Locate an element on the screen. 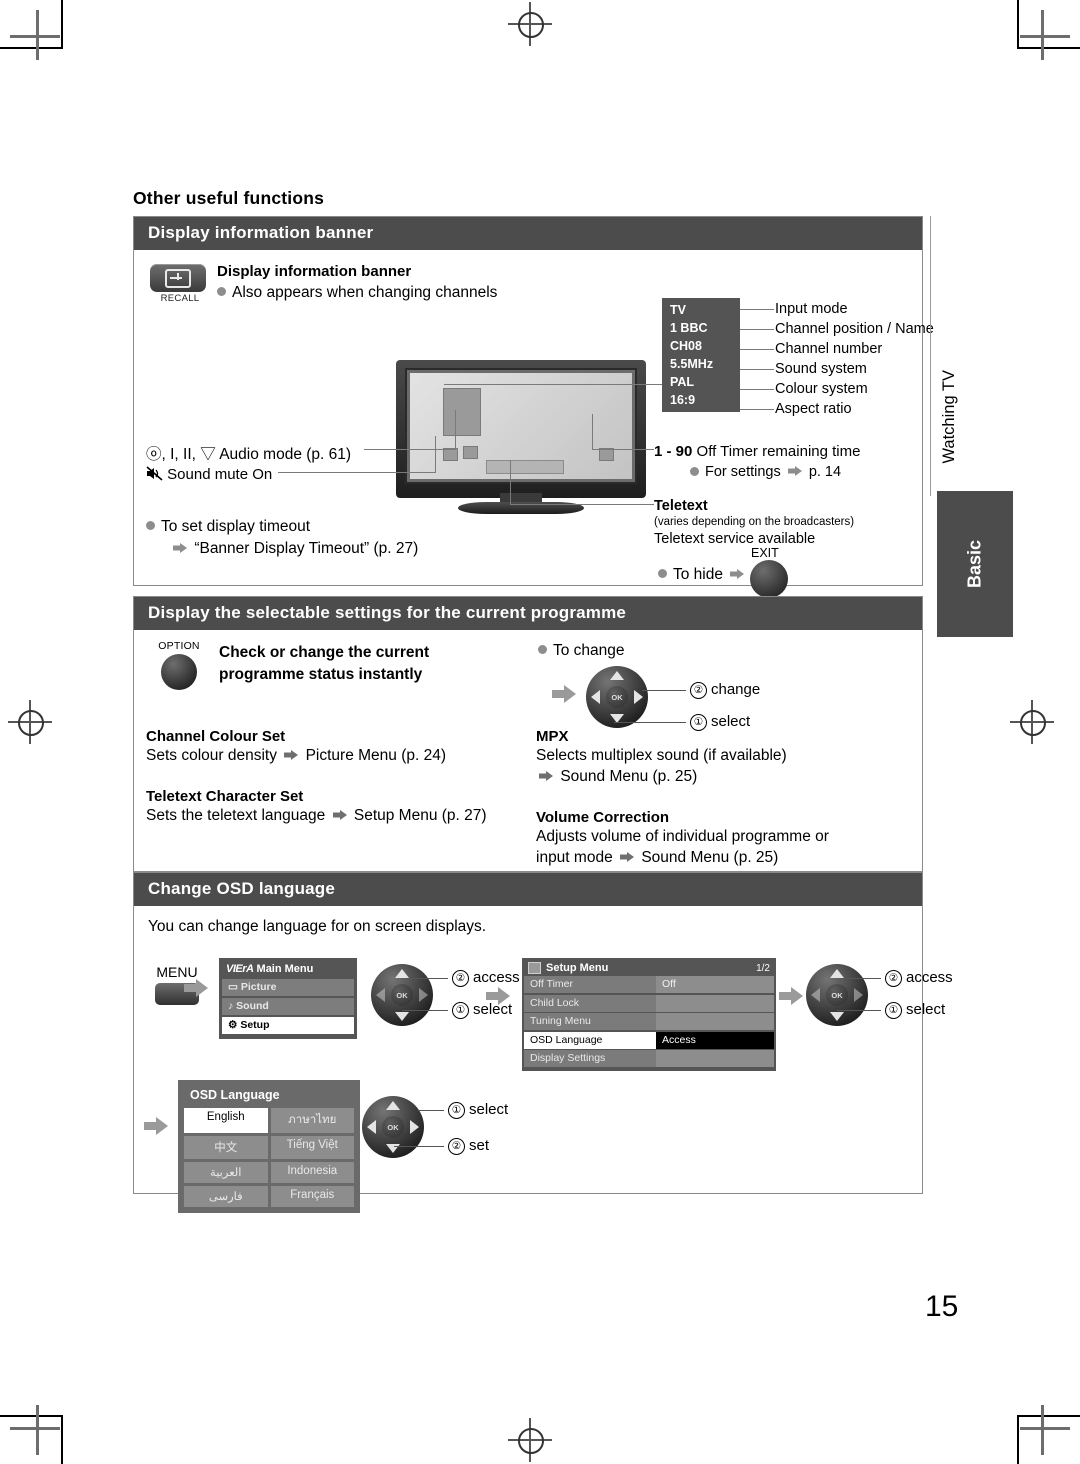  main-menu-row-sound: ♪ Sound is located at coordinates (288, 1006).